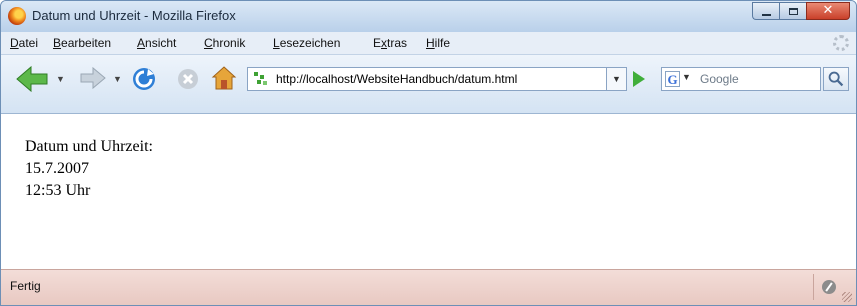  I want to click on date-value: 15.7.2007, so click(57, 168).